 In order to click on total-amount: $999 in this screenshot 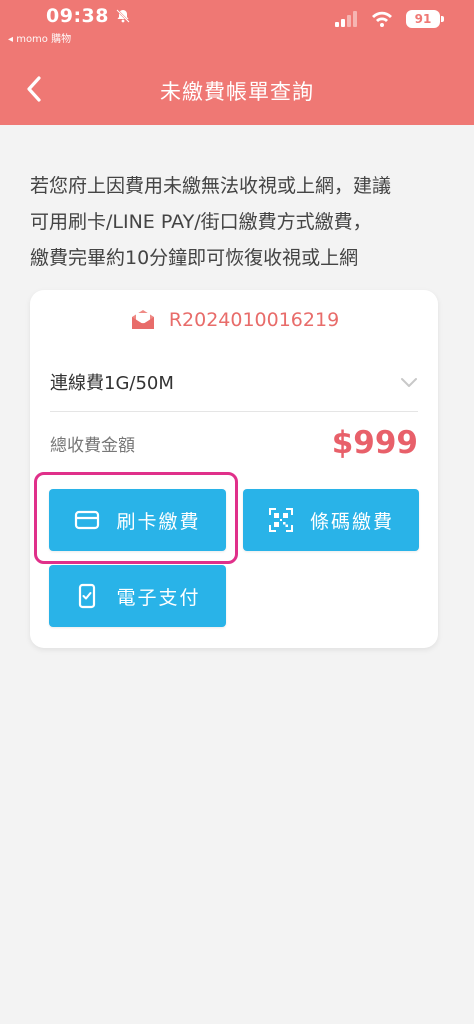, I will do `click(374, 443)`.